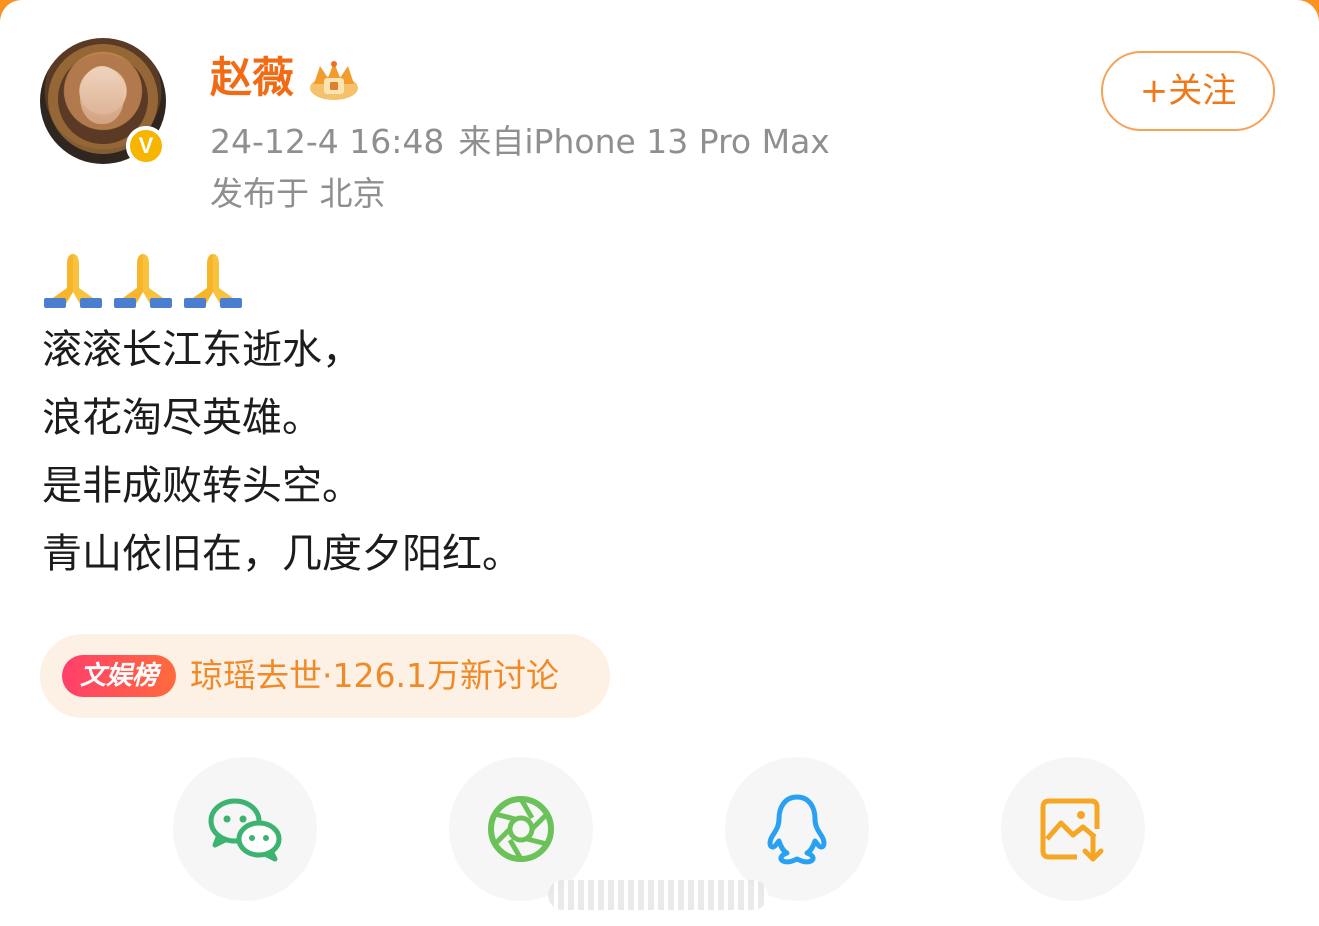 This screenshot has height=926, width=1319. Describe the element at coordinates (521, 829) in the screenshot. I see `moments-icon` at that location.